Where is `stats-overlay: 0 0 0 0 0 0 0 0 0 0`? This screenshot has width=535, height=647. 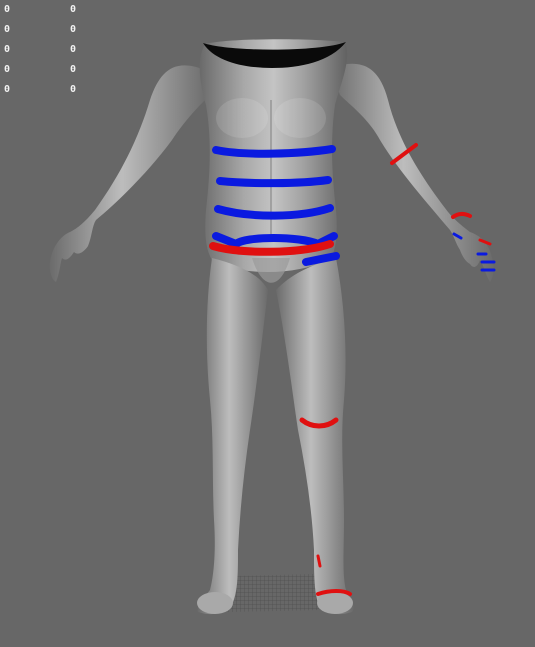
stats-overlay: 0 0 0 0 0 0 0 0 0 0 is located at coordinates (47, 50).